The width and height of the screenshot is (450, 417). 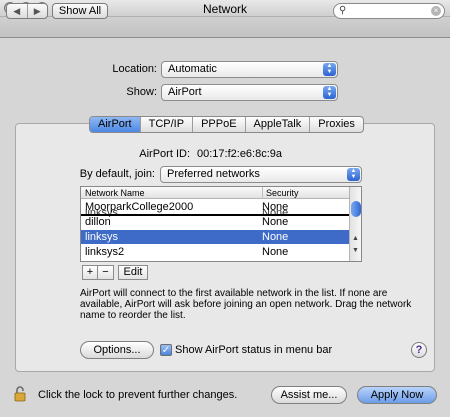 I want to click on location-label: Location:, so click(x=134, y=69).